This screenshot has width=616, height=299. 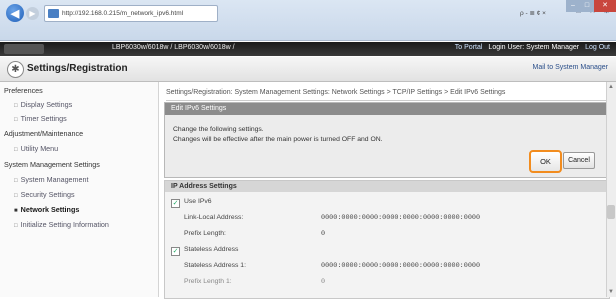 What do you see at coordinates (122, 13) in the screenshot?
I see `url-text: http://192.168.0.215/m_network_ipv6.html` at bounding box center [122, 13].